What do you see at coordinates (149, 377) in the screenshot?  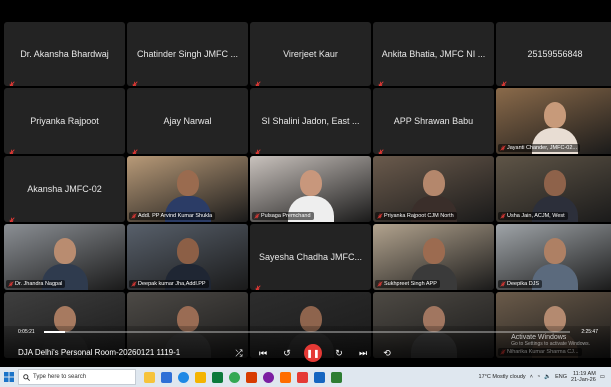 I see `weather-widget-icon` at bounding box center [149, 377].